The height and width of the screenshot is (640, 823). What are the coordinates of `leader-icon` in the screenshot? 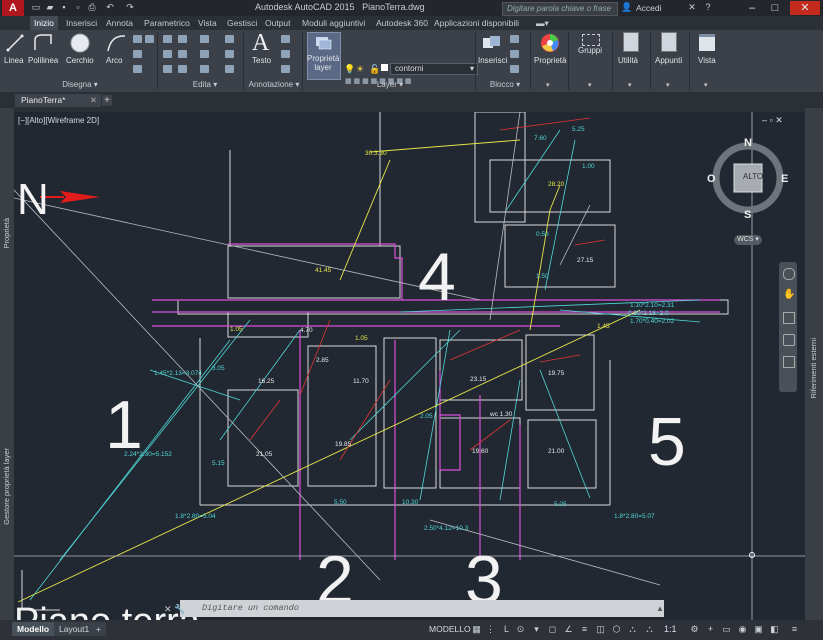 It's located at (285, 54).